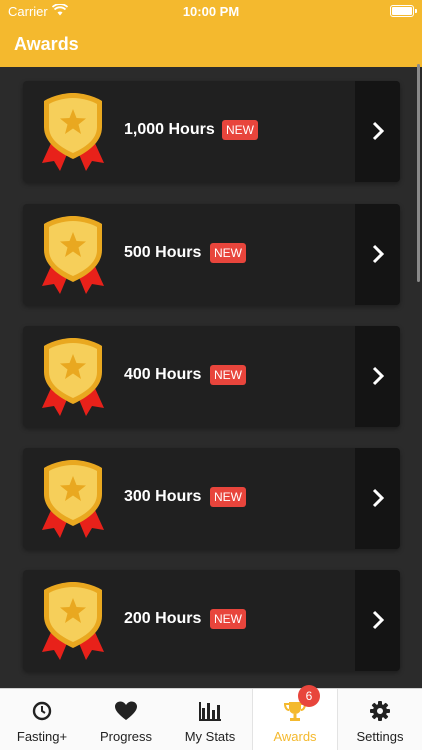 The width and height of the screenshot is (422, 750). What do you see at coordinates (418, 173) in the screenshot?
I see `scrollbar` at bounding box center [418, 173].